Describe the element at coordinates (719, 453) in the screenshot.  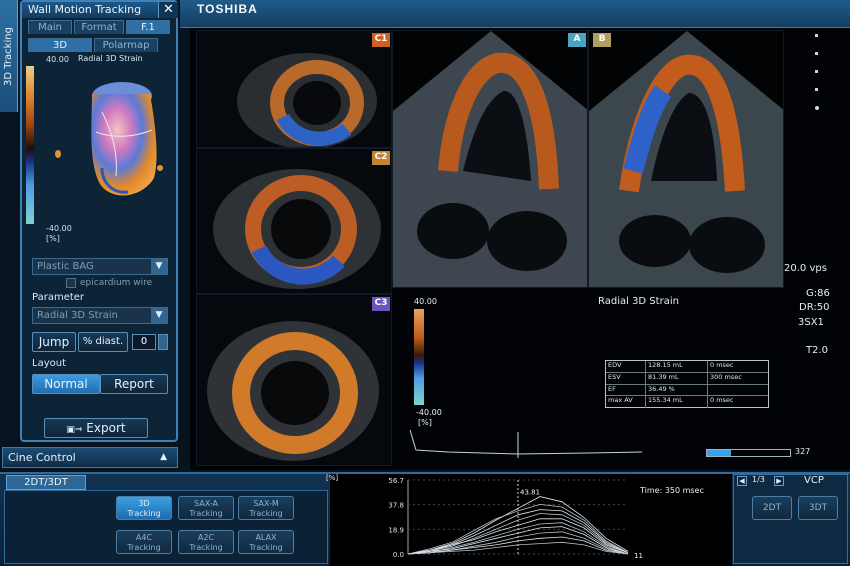
I see `frame-slider-fill` at that location.